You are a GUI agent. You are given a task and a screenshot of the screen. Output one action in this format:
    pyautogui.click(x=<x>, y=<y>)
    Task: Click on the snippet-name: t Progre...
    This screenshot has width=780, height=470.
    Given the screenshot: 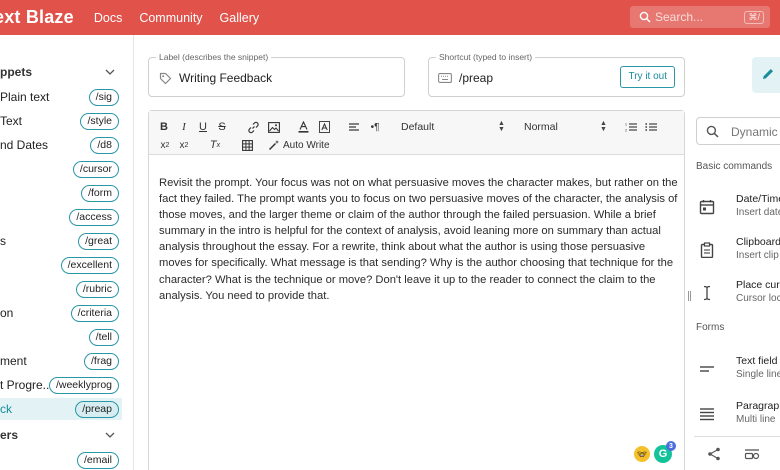 What is the action you would take?
    pyautogui.click(x=26, y=385)
    